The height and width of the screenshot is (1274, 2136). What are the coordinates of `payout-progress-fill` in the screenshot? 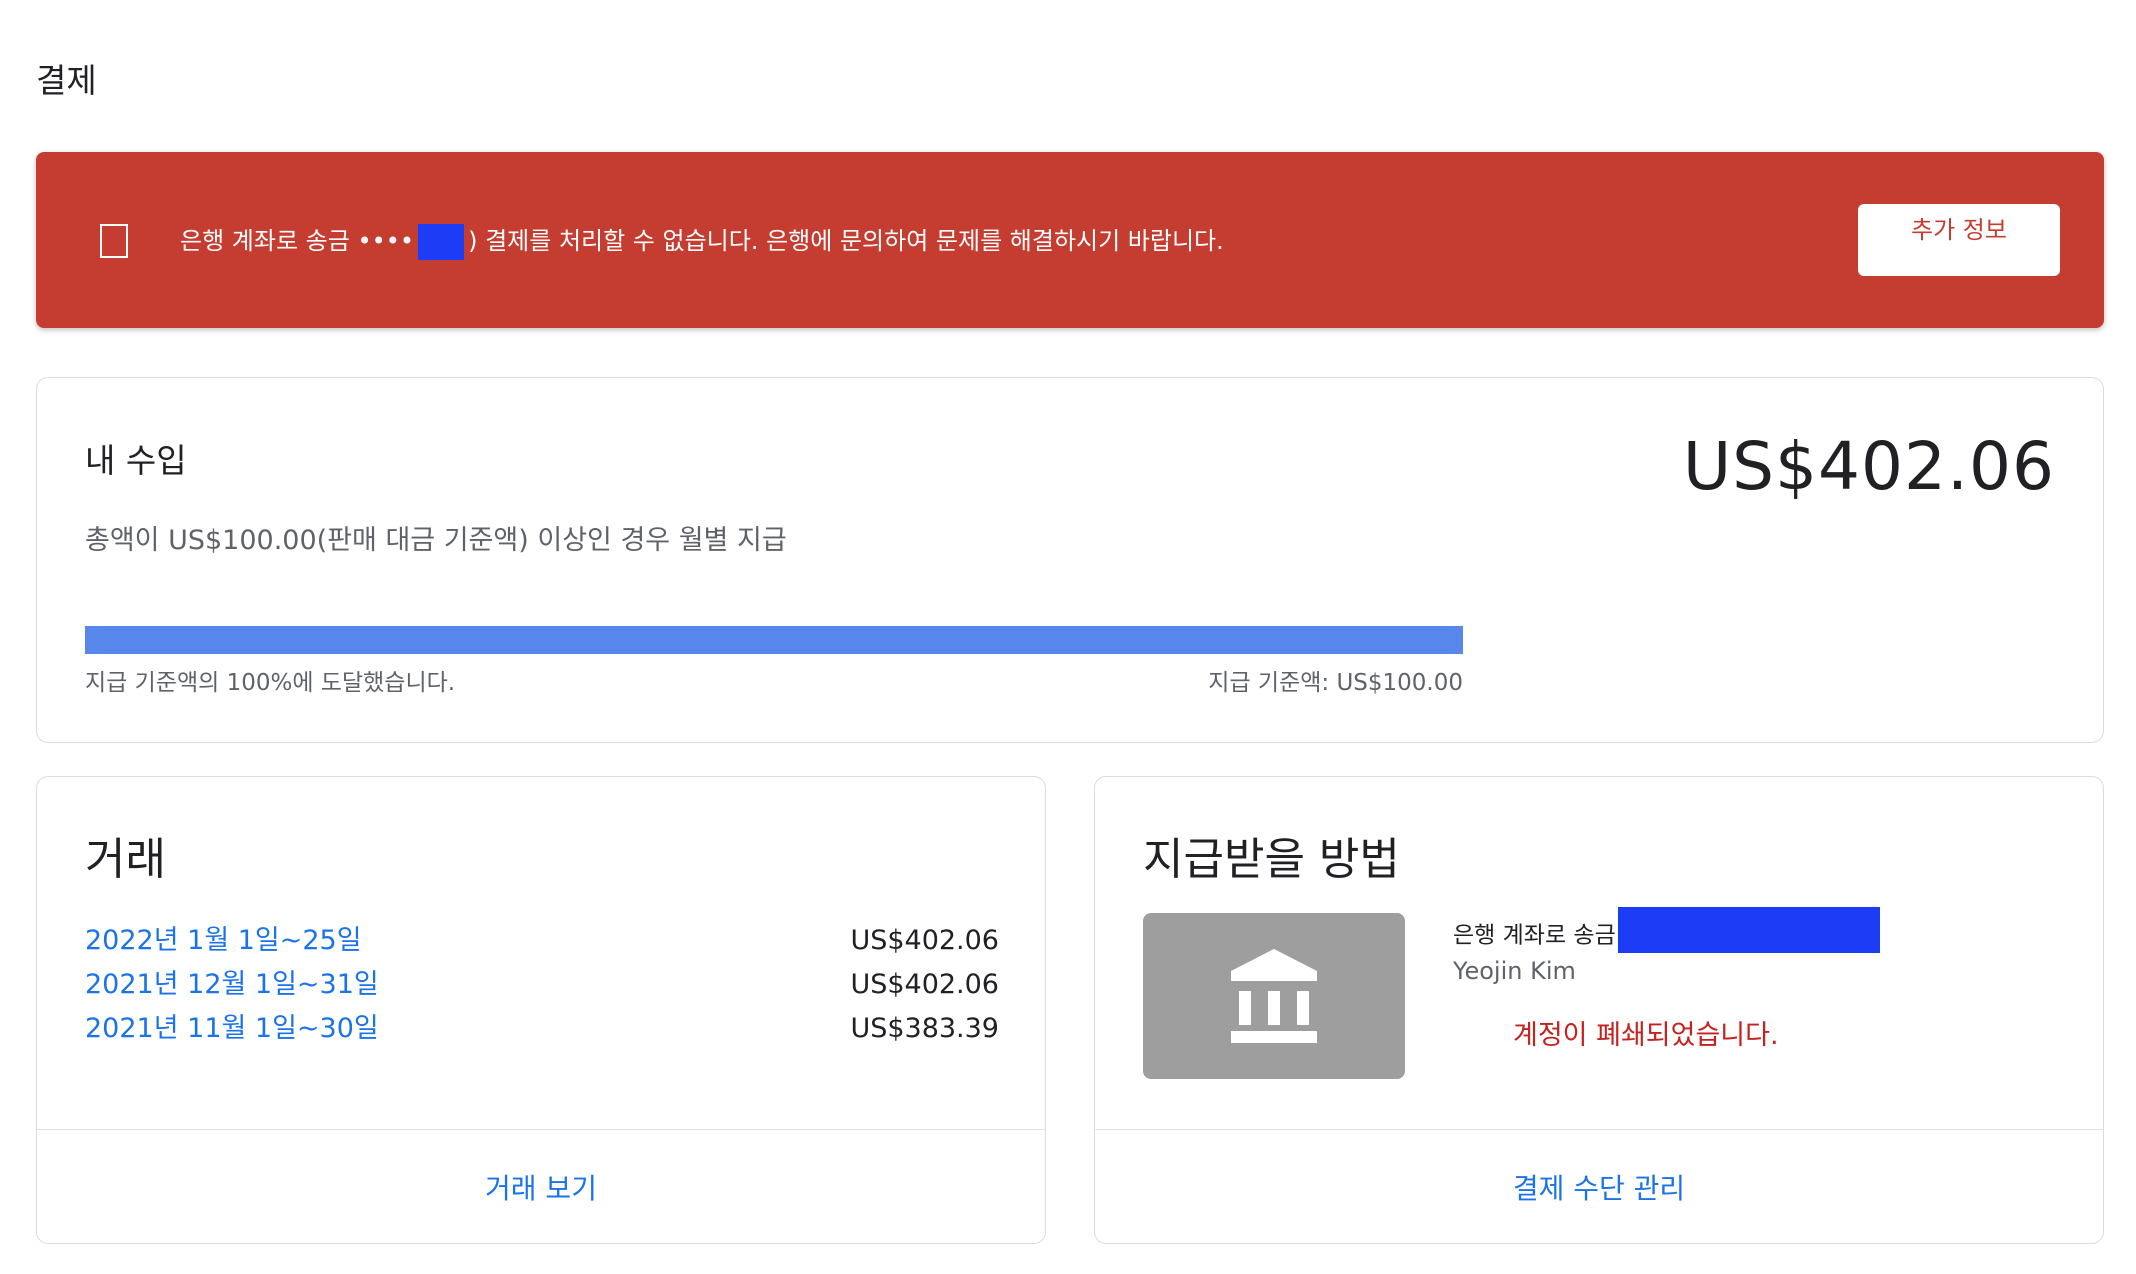 It's located at (774, 640).